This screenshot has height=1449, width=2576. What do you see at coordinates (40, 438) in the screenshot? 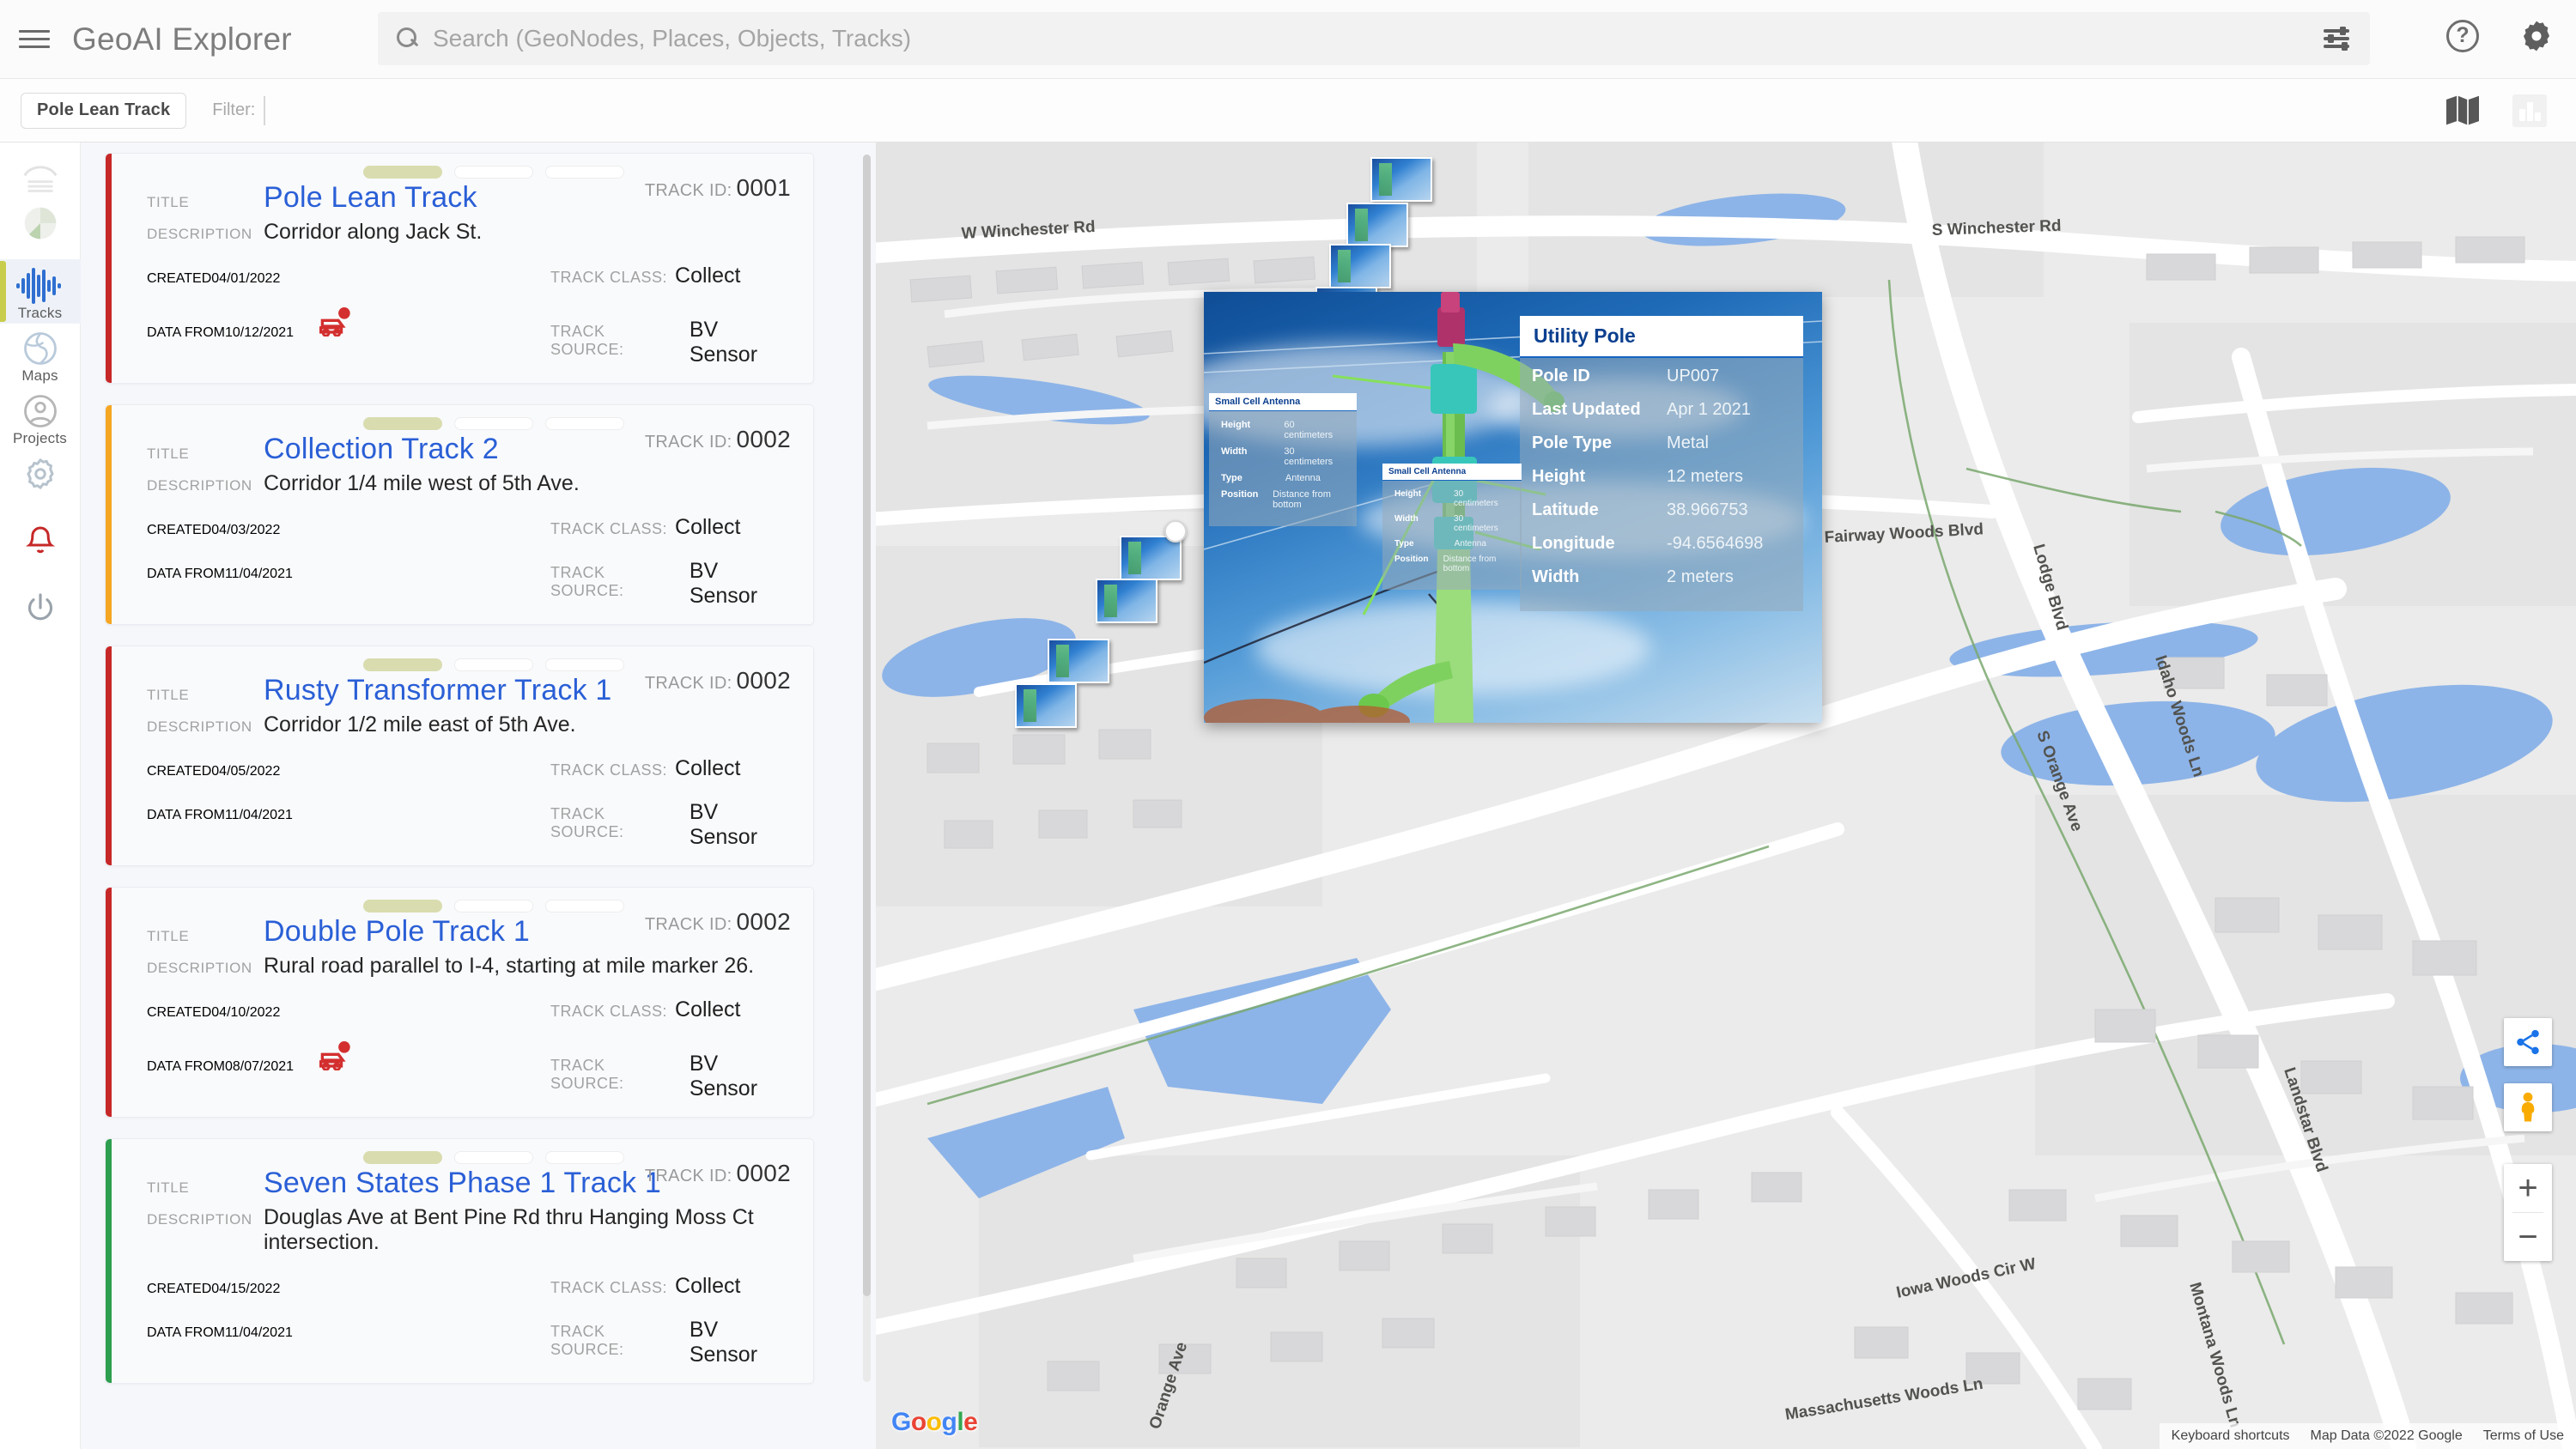
I see `sidebar-item-label: Projects` at bounding box center [40, 438].